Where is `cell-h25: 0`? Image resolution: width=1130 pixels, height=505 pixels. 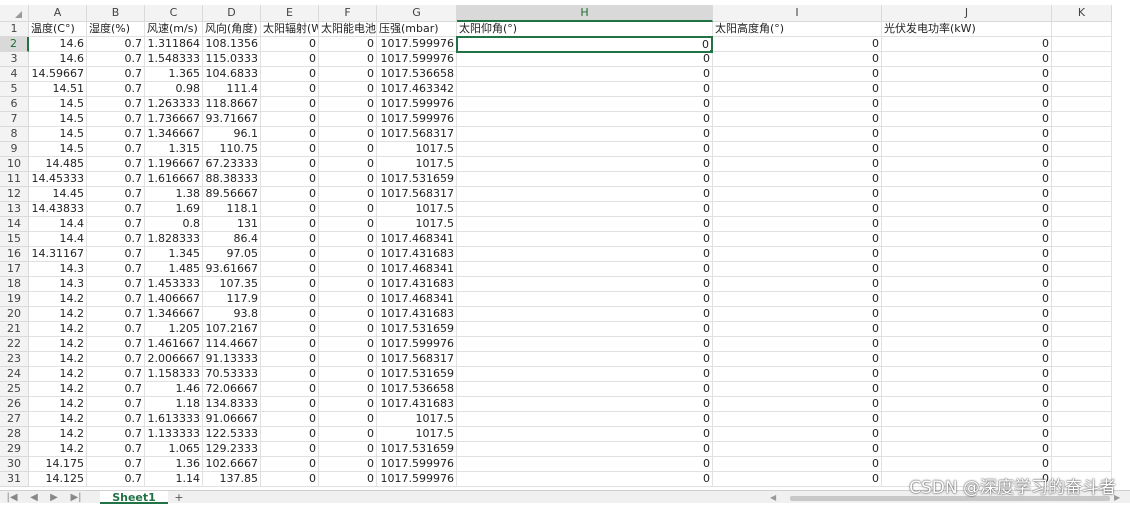
cell-h25: 0 is located at coordinates (585, 389).